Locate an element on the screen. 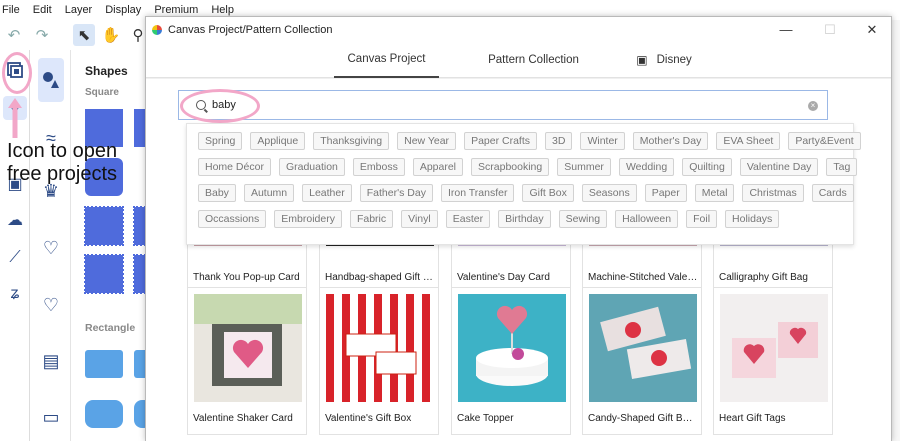  pen-icon: ʑ is located at coordinates (15, 294).